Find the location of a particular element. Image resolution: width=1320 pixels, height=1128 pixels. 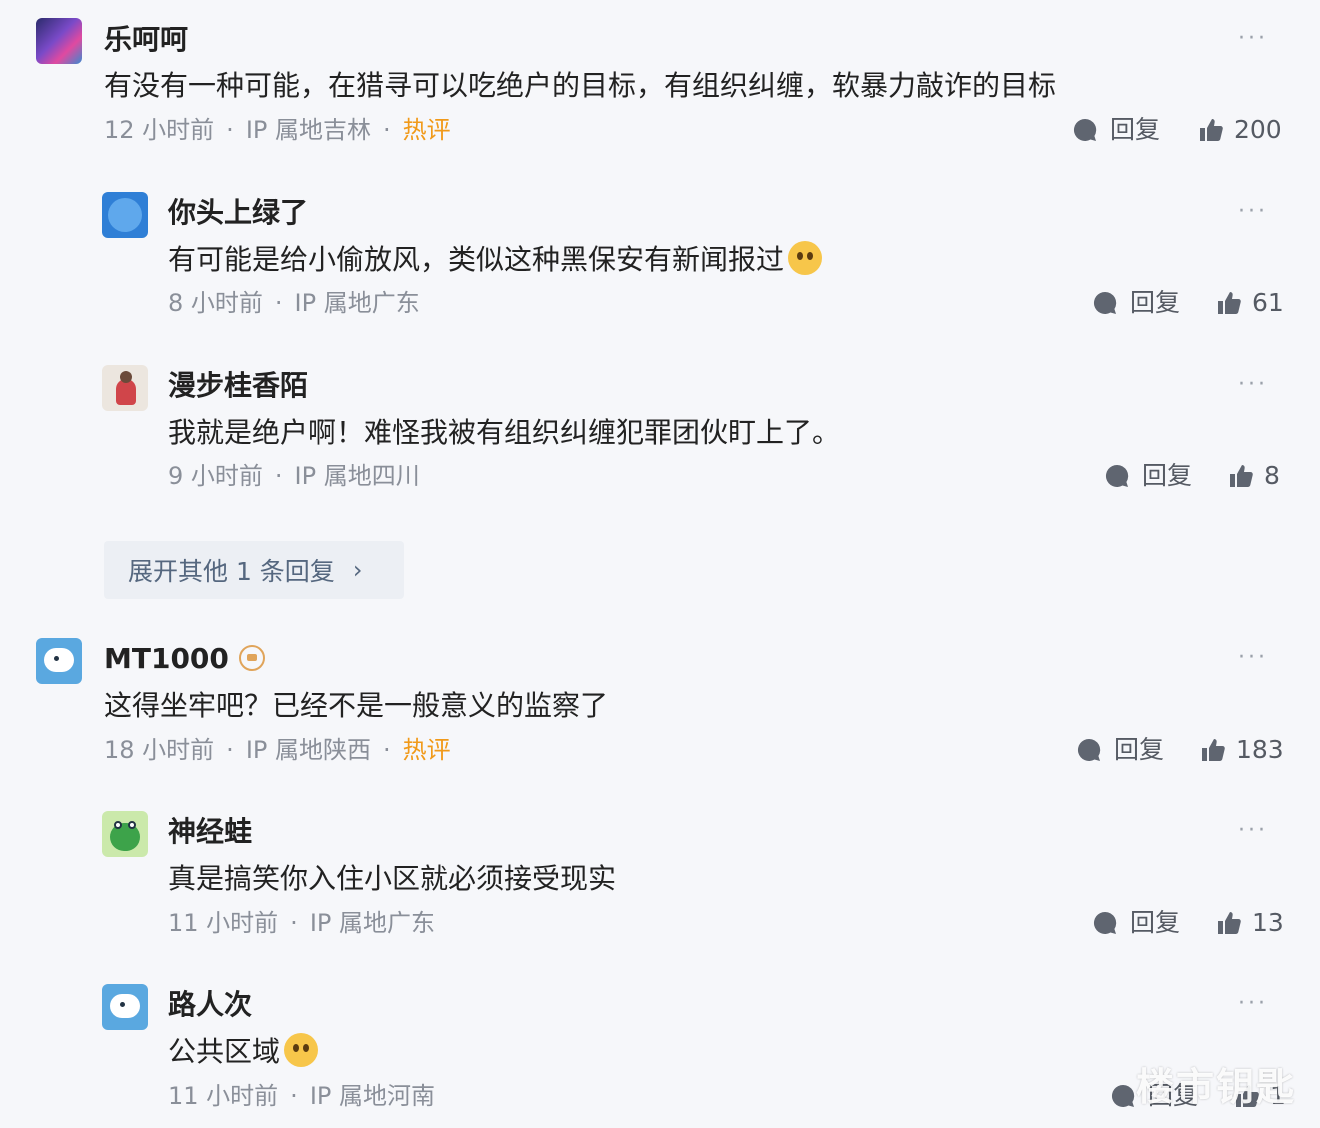

timestamp: 18 小时前 is located at coordinates (159, 750).